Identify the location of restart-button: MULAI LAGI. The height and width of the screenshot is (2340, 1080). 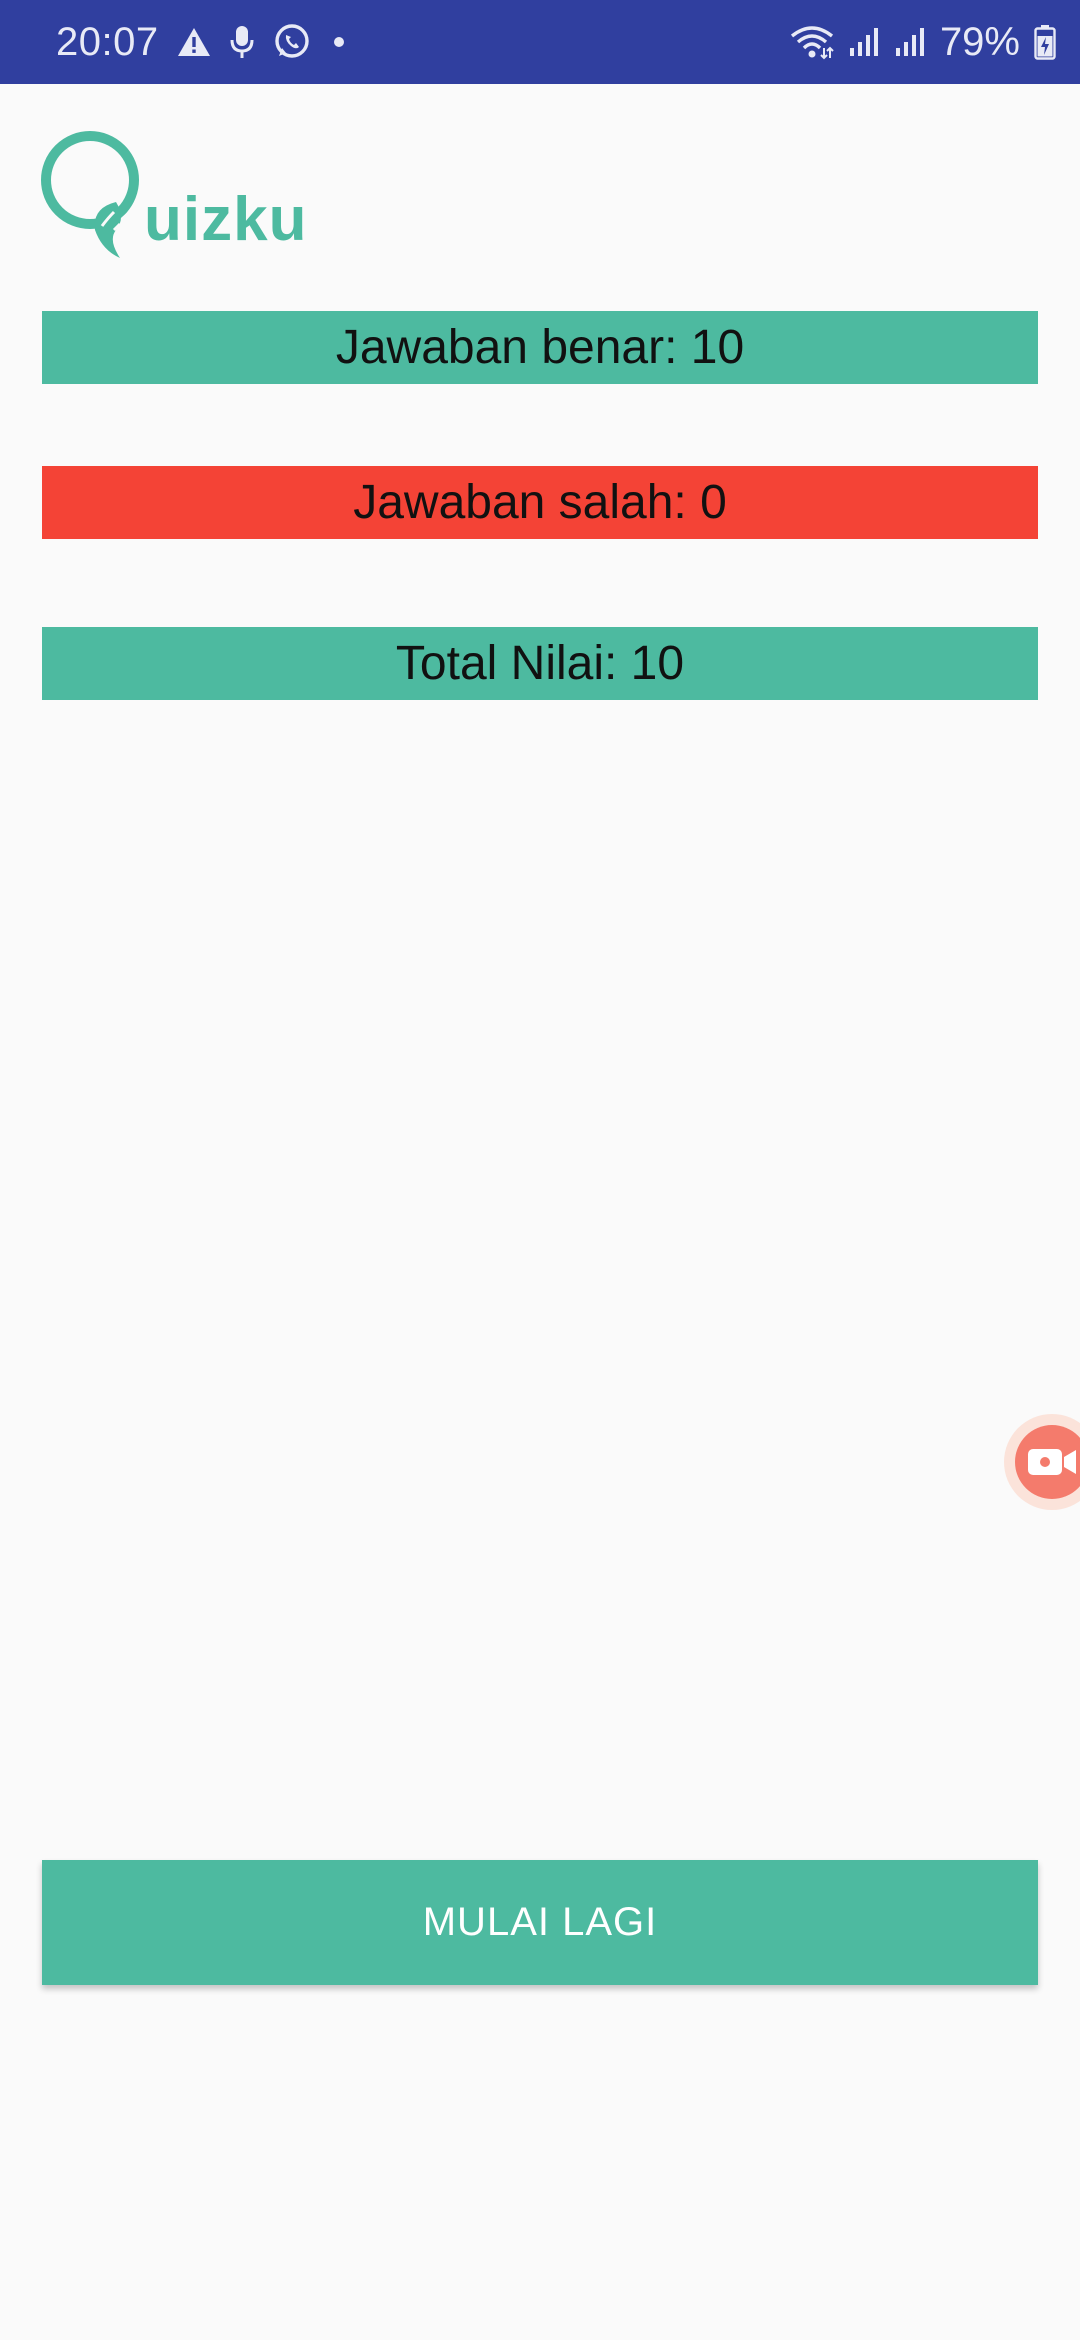
(540, 1922).